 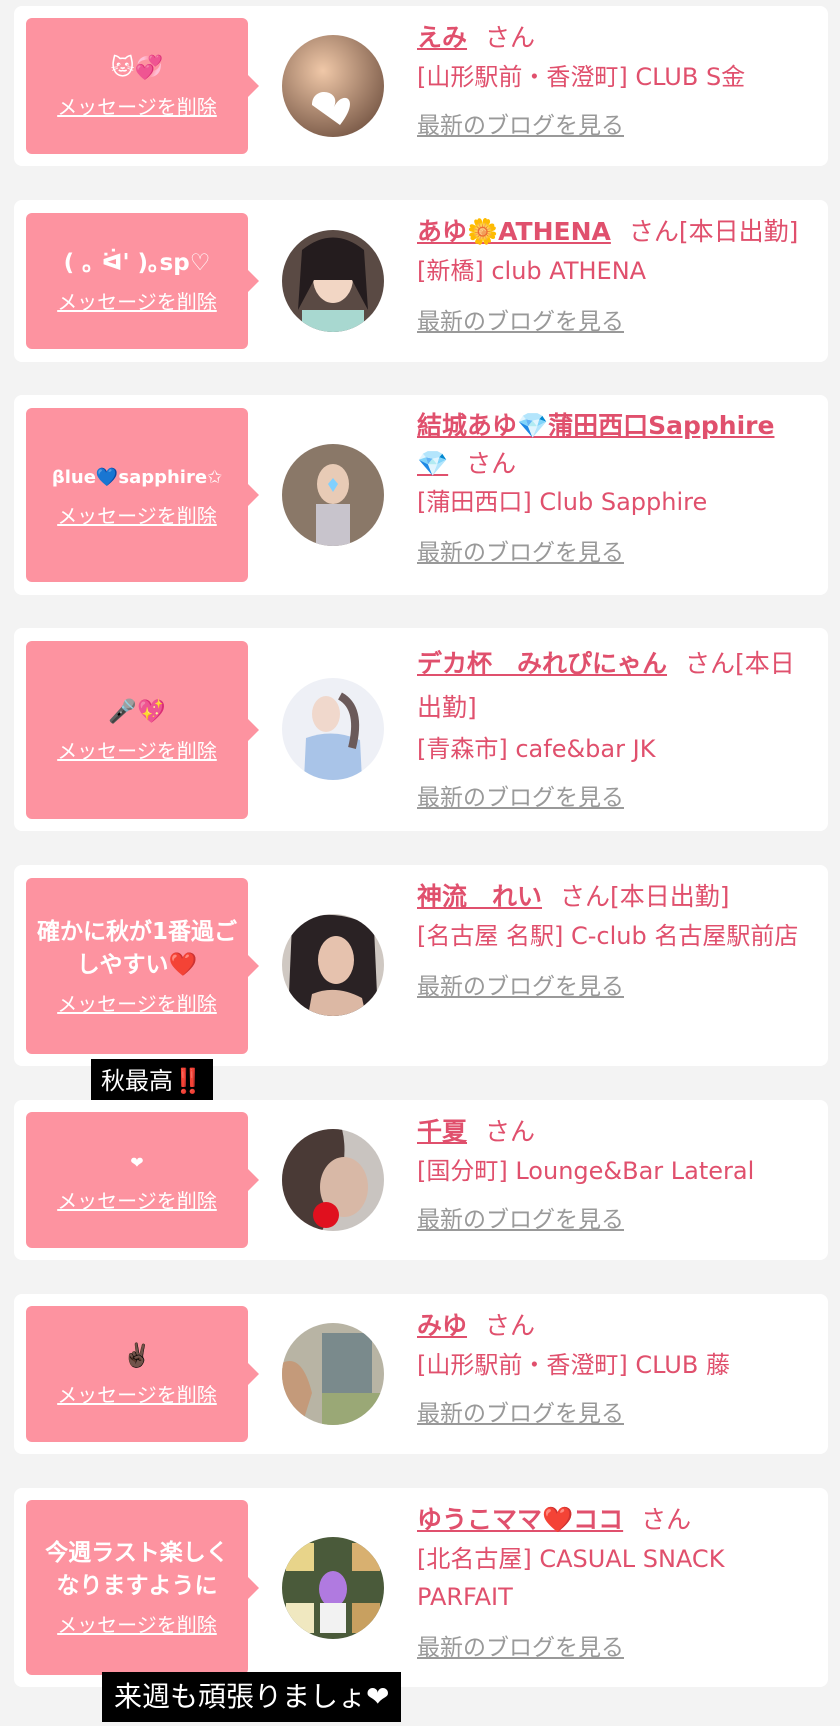 I want to click on message-text: 🐱💞, so click(x=137, y=68).